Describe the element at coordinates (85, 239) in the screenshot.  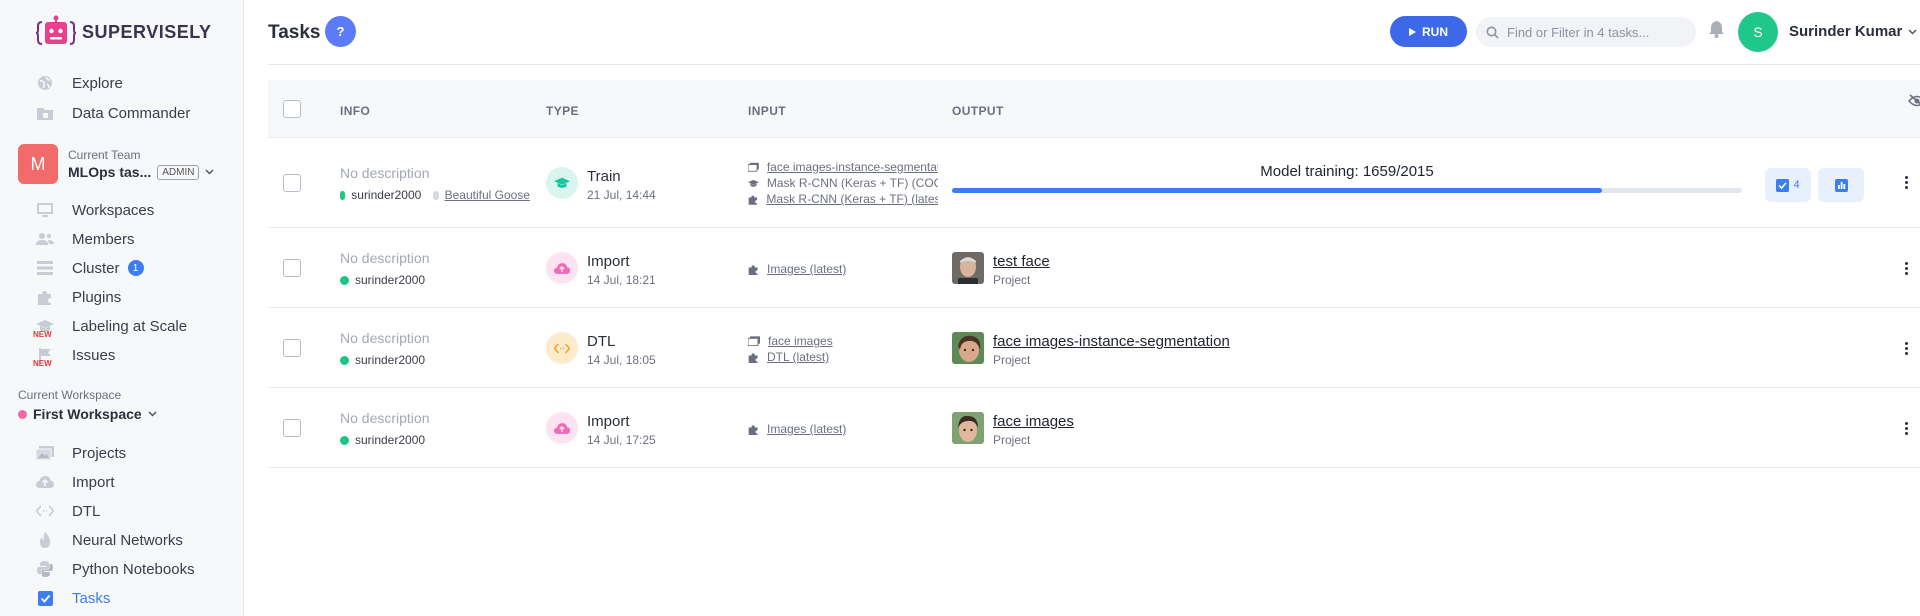
I see `sidebar-item-members: Members` at that location.